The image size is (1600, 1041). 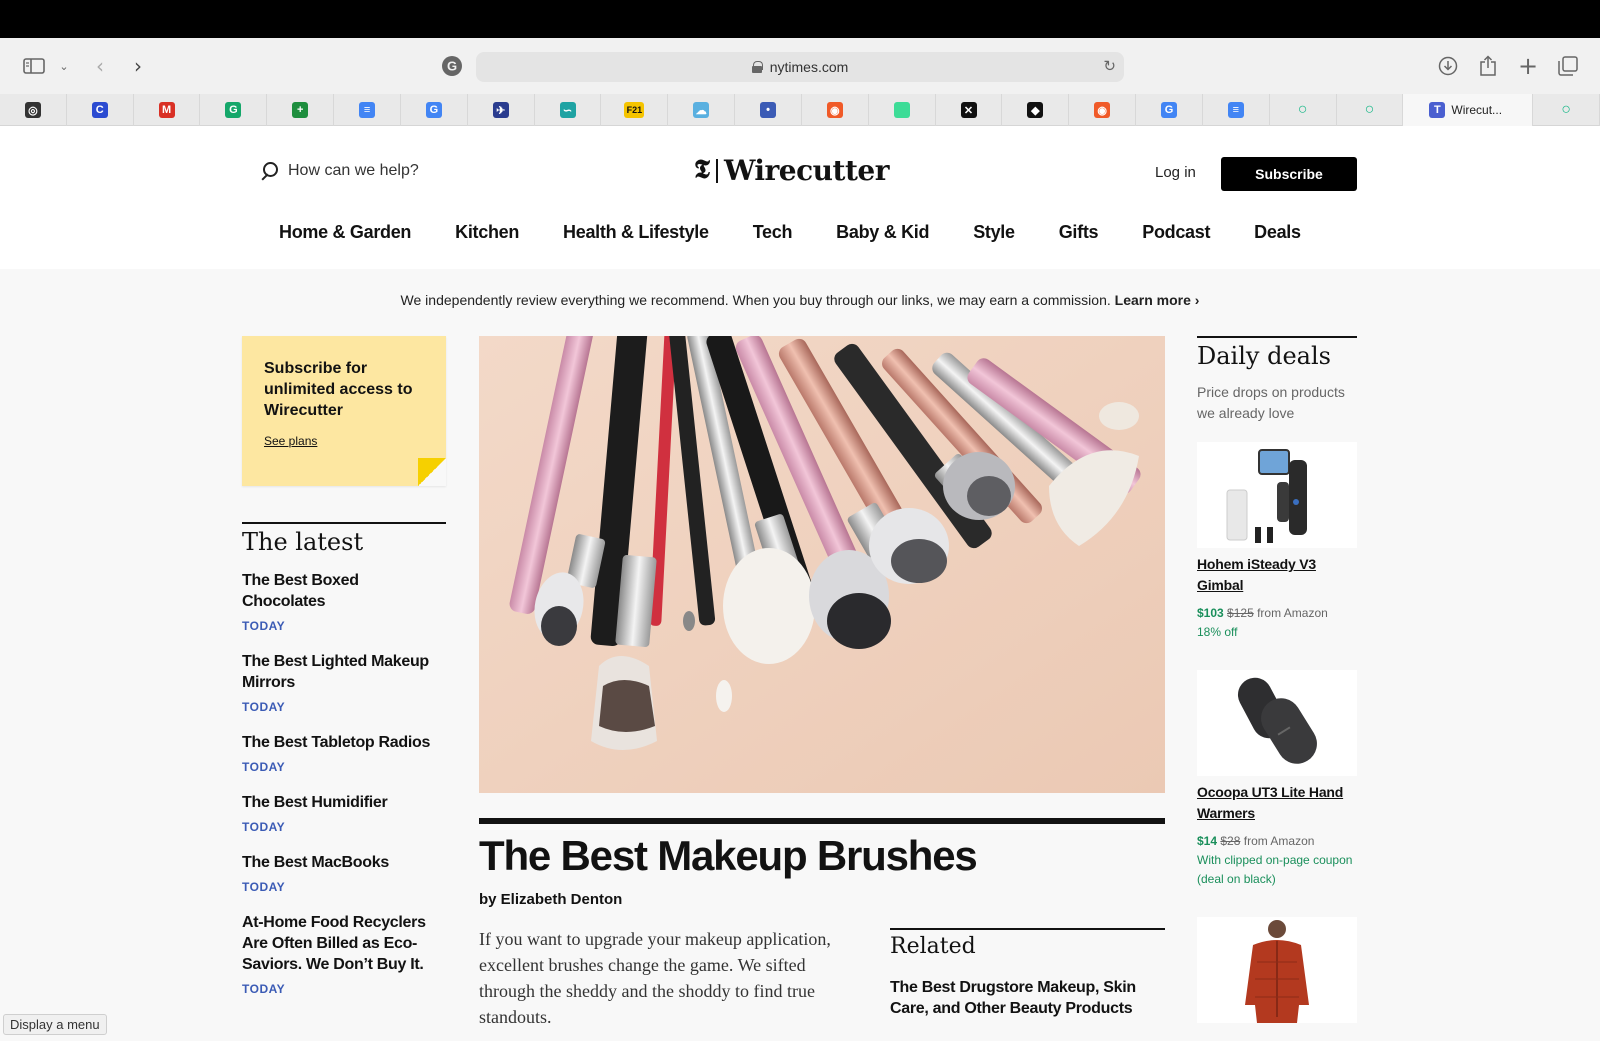 I want to click on deals-subheading: Price drops on products we already love, so click(x=1271, y=402).